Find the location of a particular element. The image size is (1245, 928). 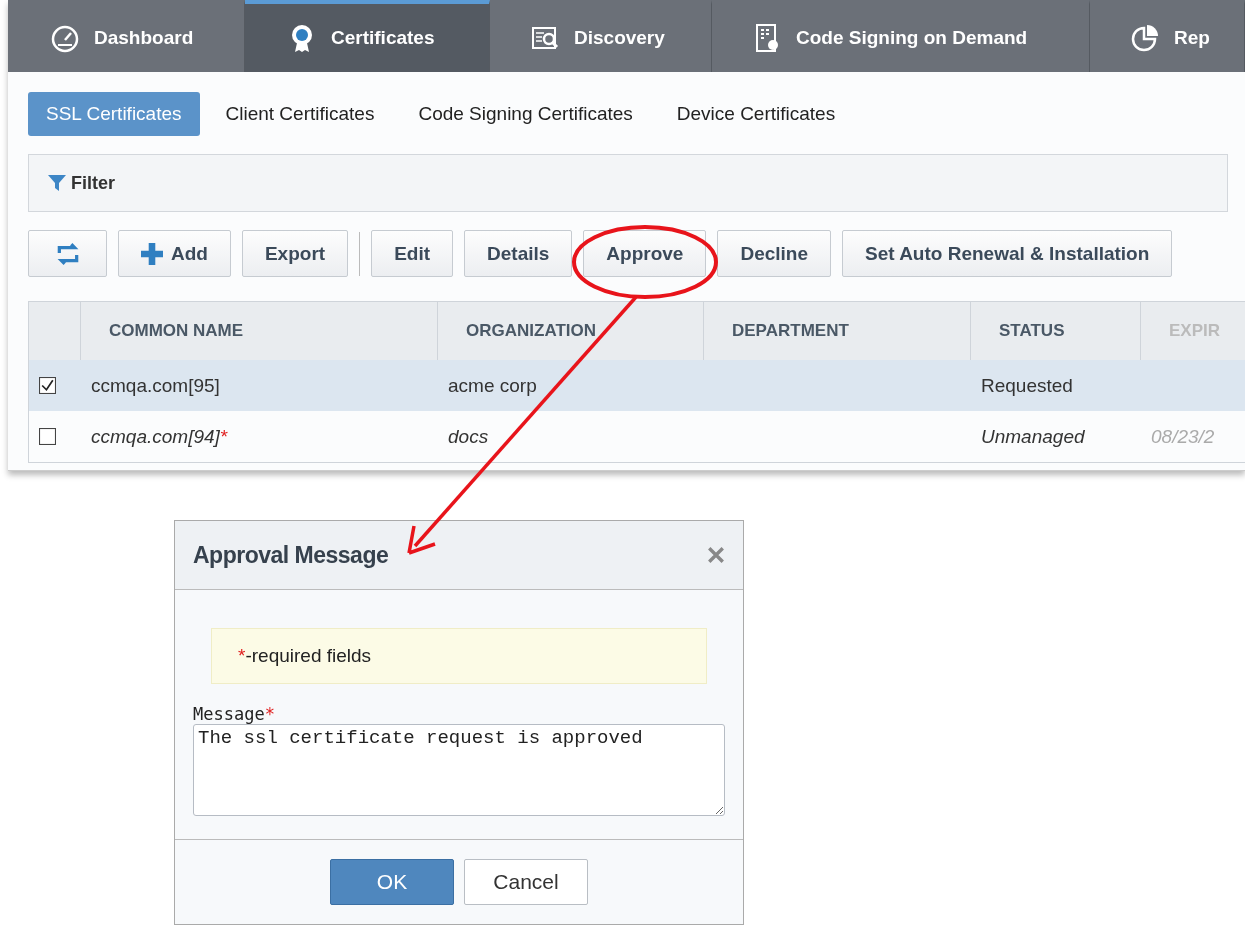

plus-icon is located at coordinates (152, 253).